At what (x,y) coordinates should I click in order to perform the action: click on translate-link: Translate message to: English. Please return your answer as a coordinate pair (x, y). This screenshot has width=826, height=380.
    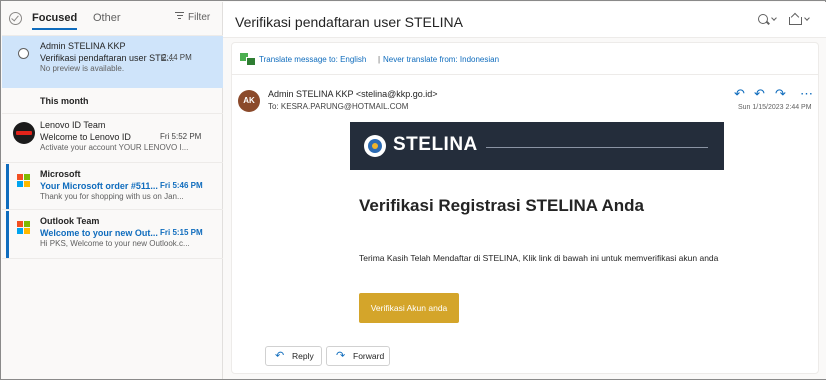
    Looking at the image, I should click on (312, 59).